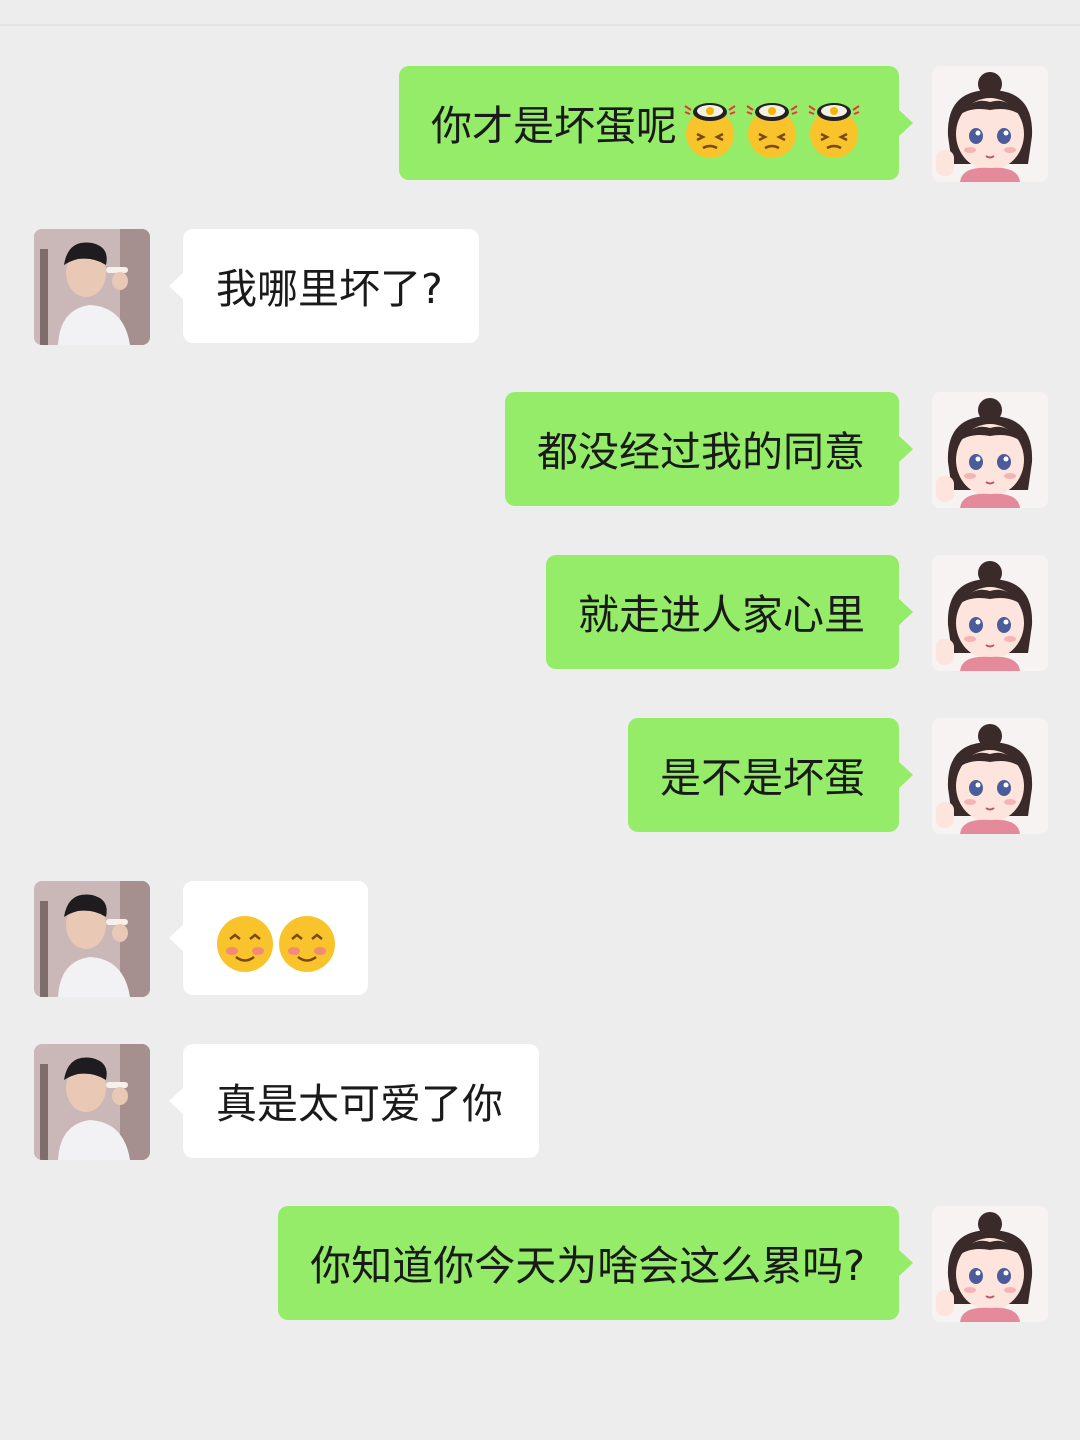 The height and width of the screenshot is (1440, 1080). Describe the element at coordinates (329, 289) in the screenshot. I see `message-text: 我哪里坏了?` at that location.